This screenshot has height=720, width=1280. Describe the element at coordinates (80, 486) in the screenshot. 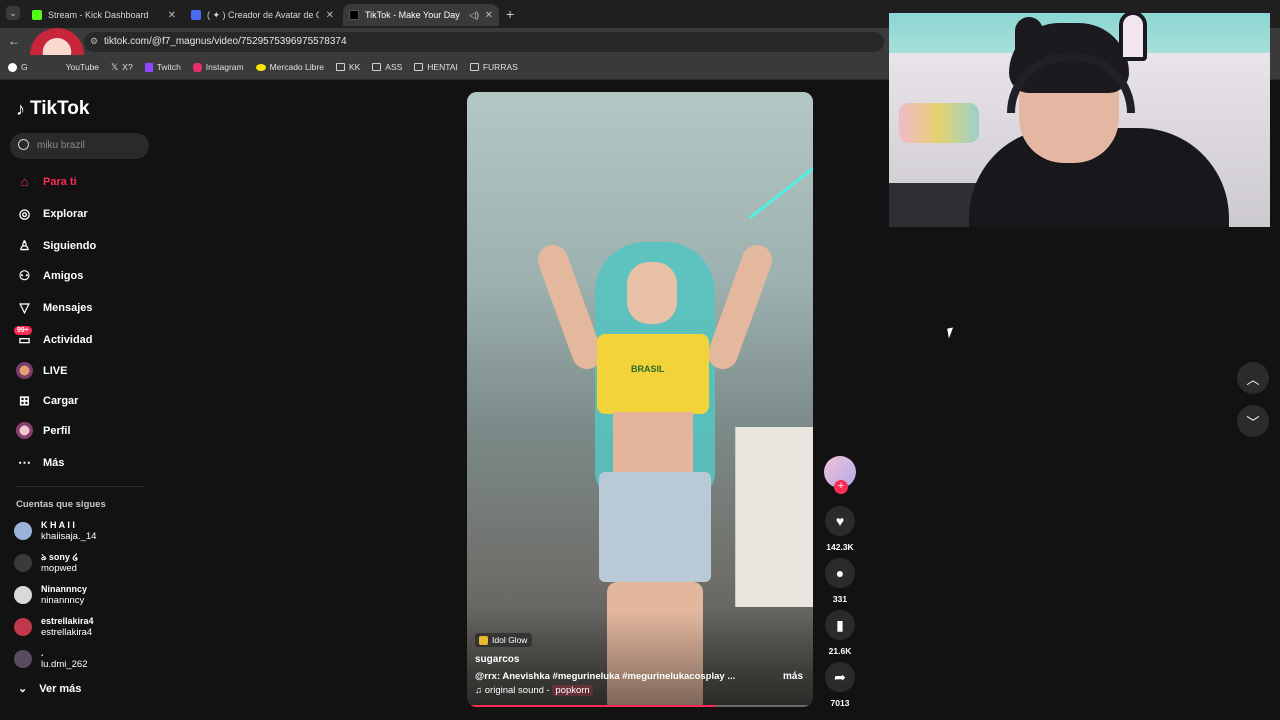

I see `divider` at that location.